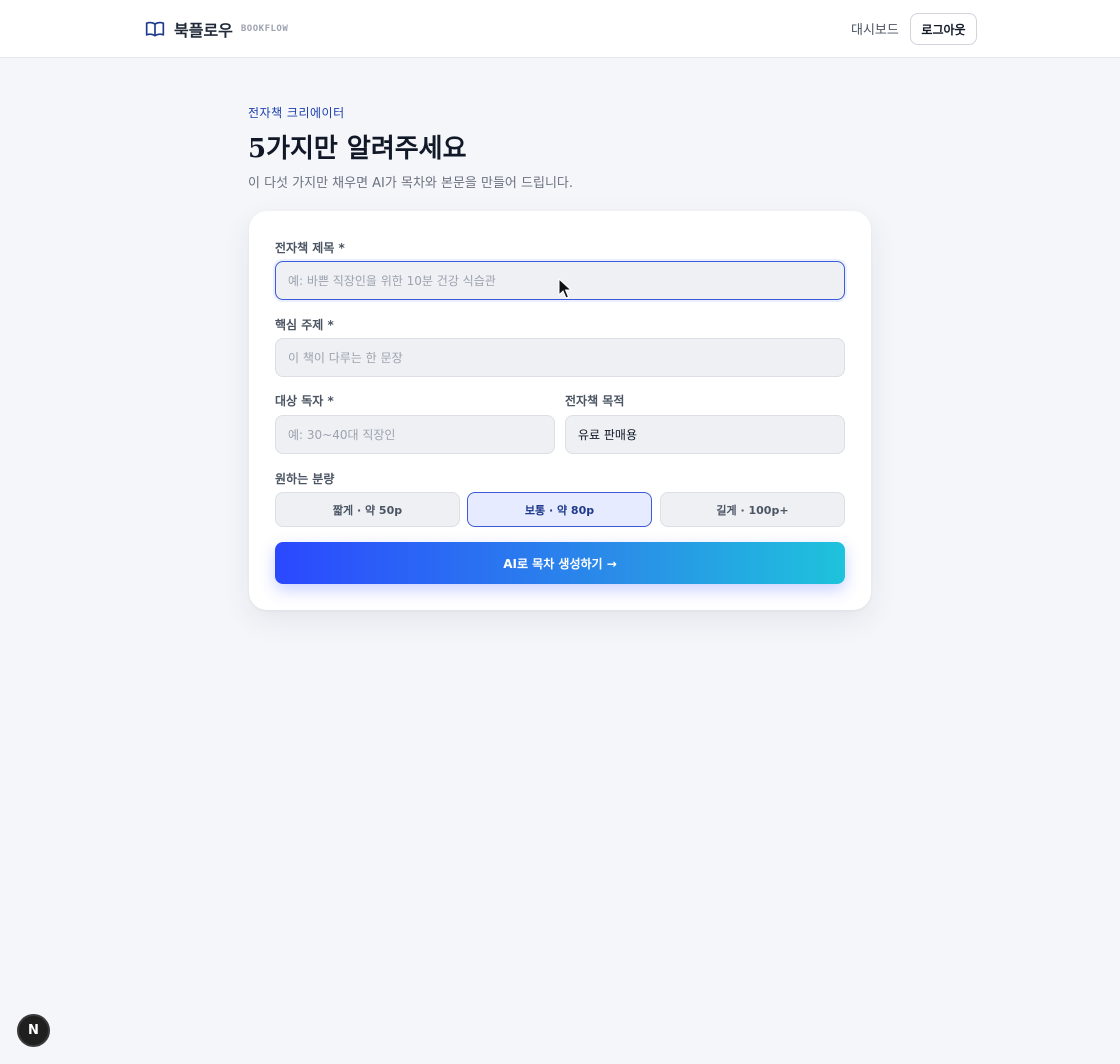  Describe the element at coordinates (705, 434) in the screenshot. I see `purpose-select: 유료 판매용` at that location.